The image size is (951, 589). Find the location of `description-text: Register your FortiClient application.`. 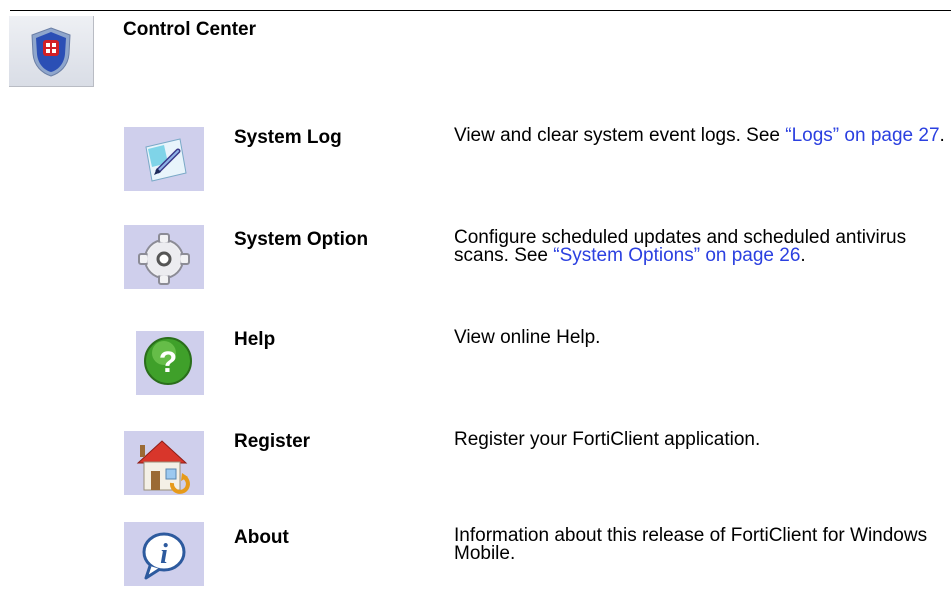

description-text: Register your FortiClient application. is located at coordinates (607, 439).